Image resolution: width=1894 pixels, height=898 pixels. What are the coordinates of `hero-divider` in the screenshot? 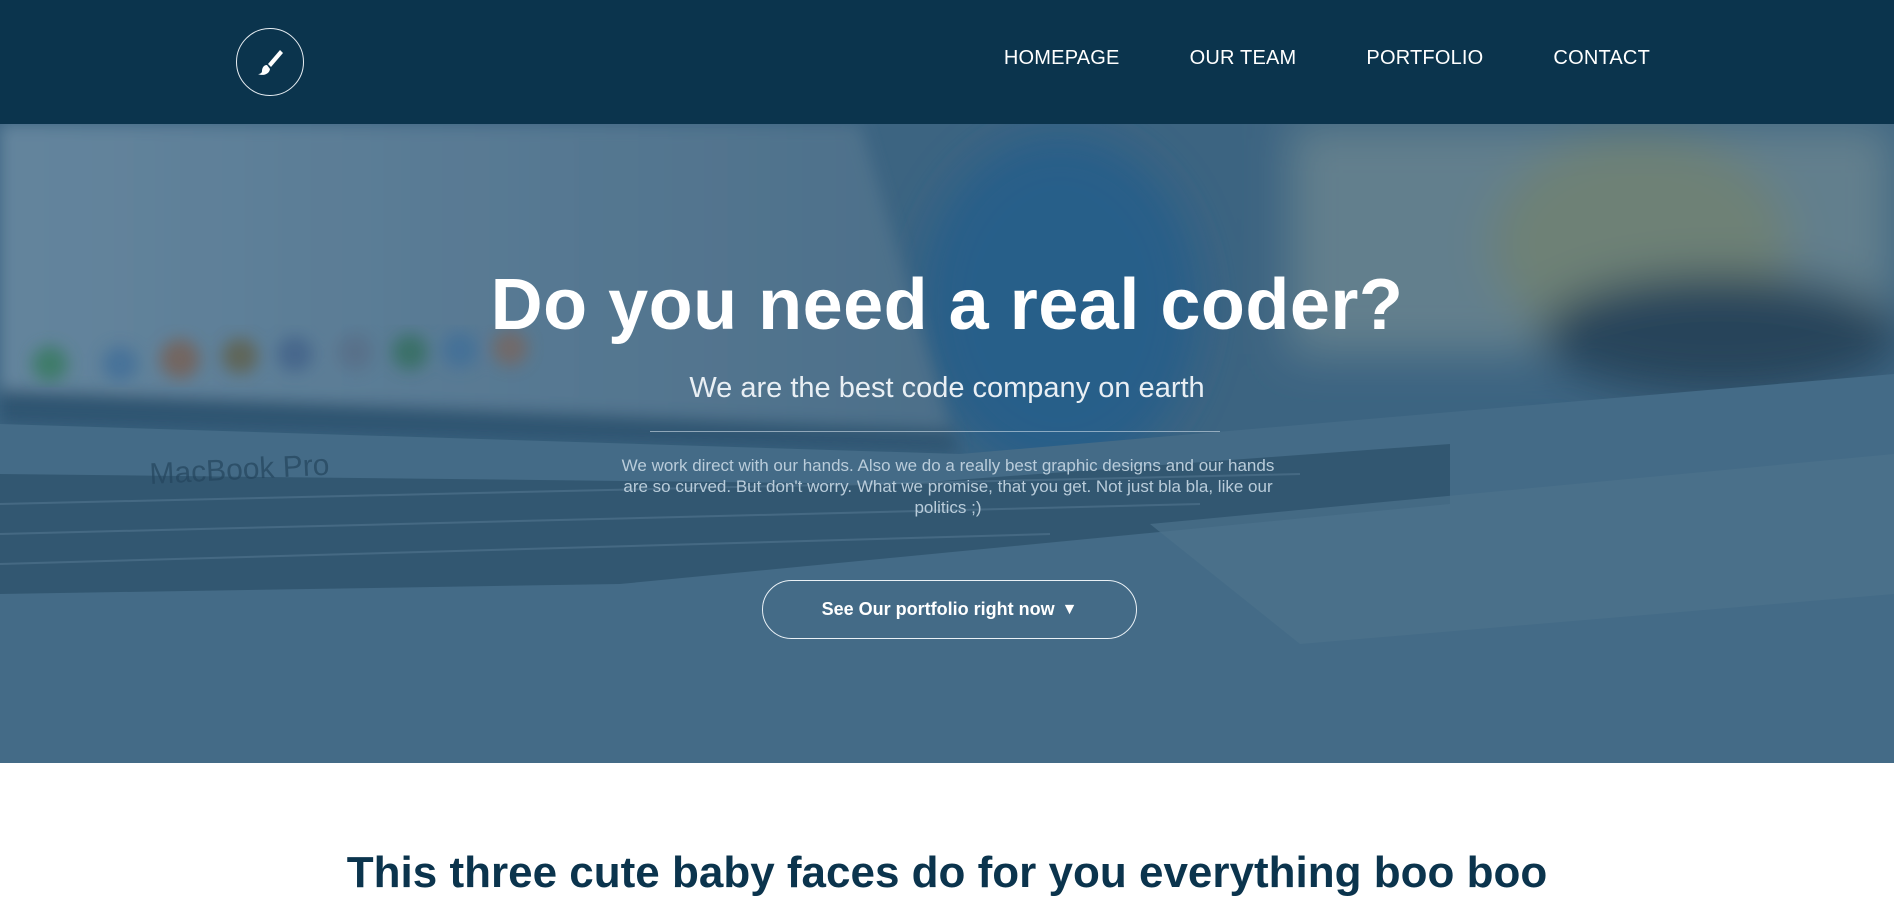 It's located at (935, 431).